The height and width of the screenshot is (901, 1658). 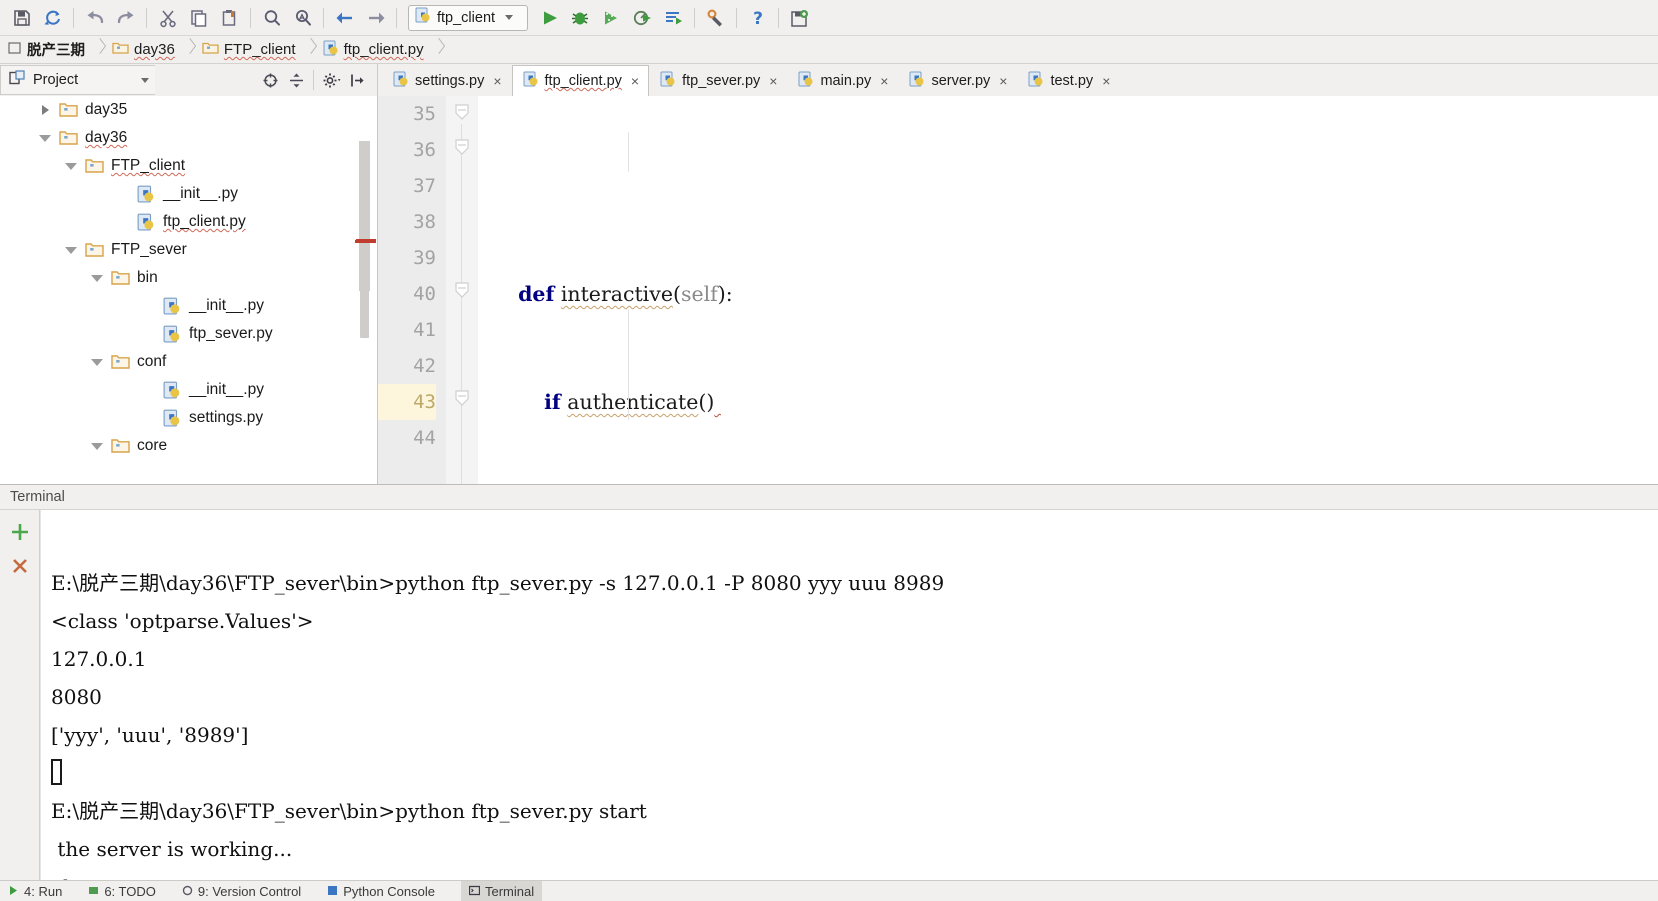 What do you see at coordinates (447, 80) in the screenshot?
I see `tab-settings-py: settings.py ×` at bounding box center [447, 80].